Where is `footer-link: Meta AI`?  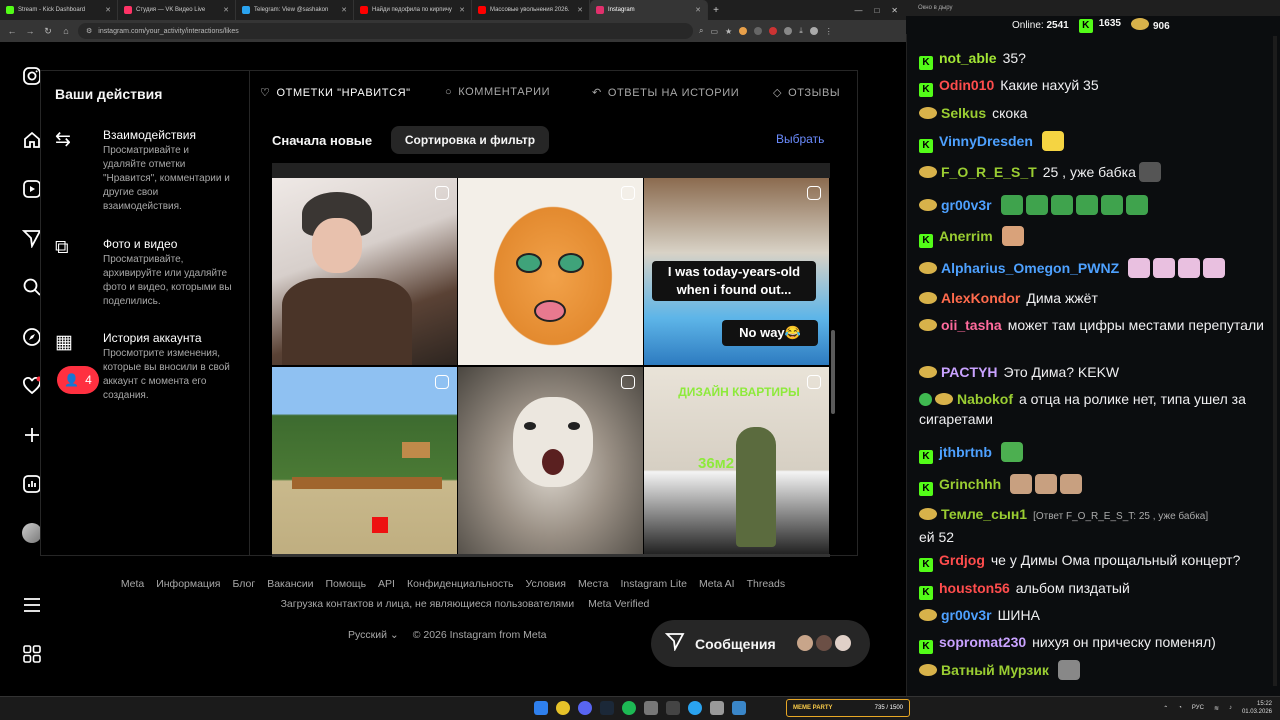
footer-link: Meta AI is located at coordinates (717, 584).